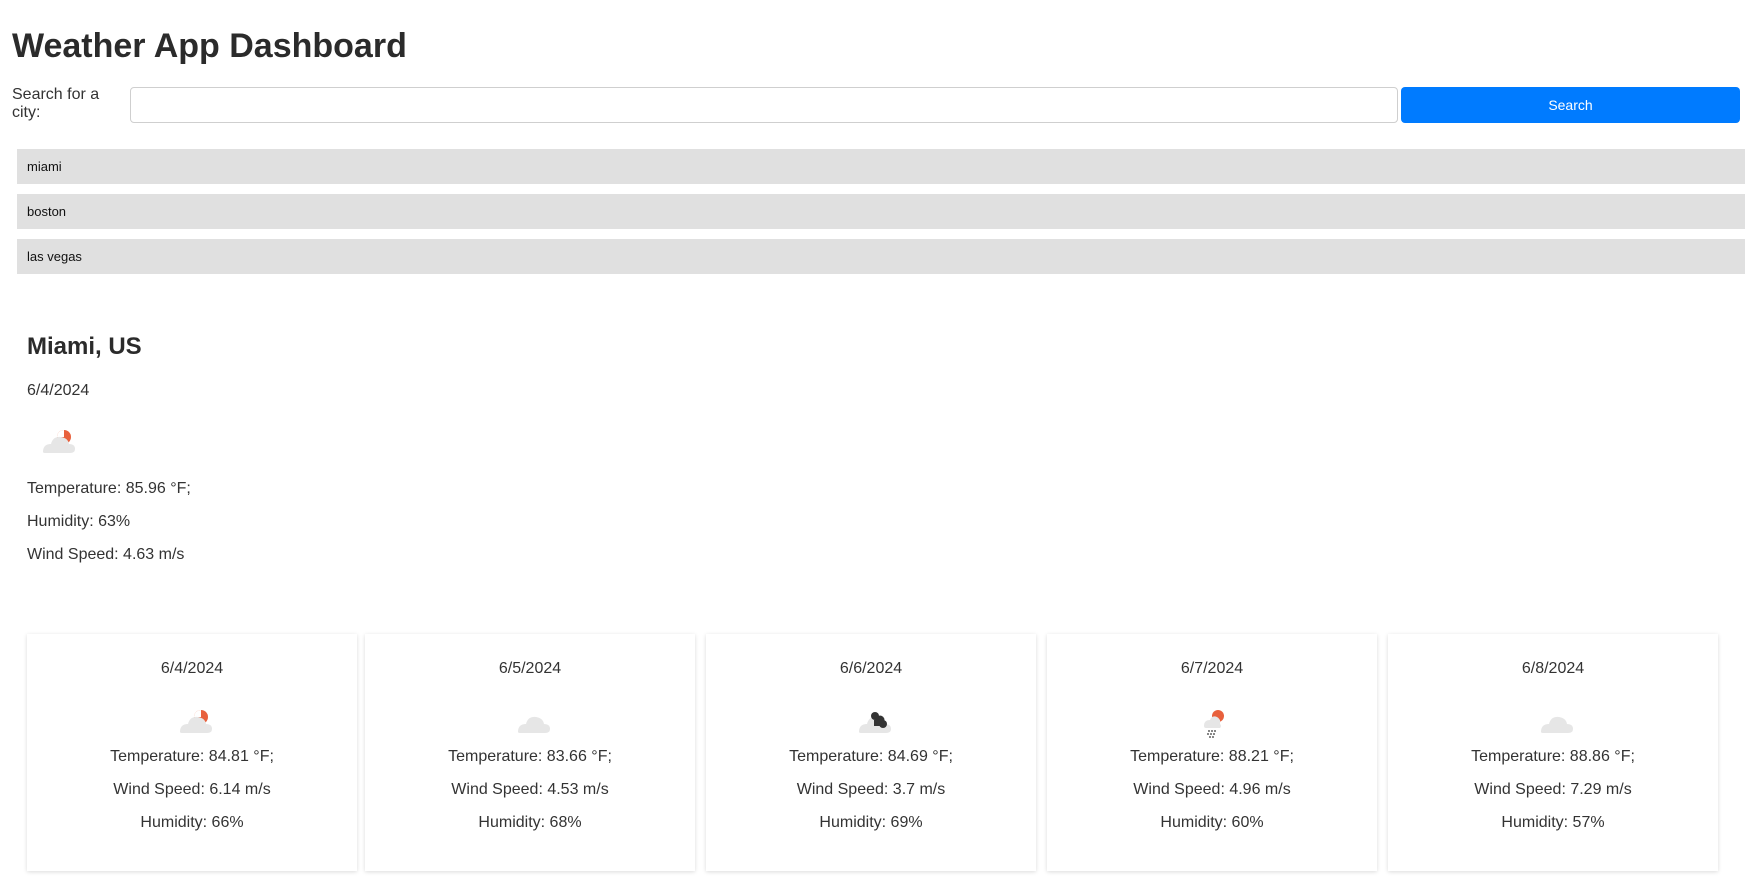  I want to click on history-item-boston: boston, so click(881, 211).